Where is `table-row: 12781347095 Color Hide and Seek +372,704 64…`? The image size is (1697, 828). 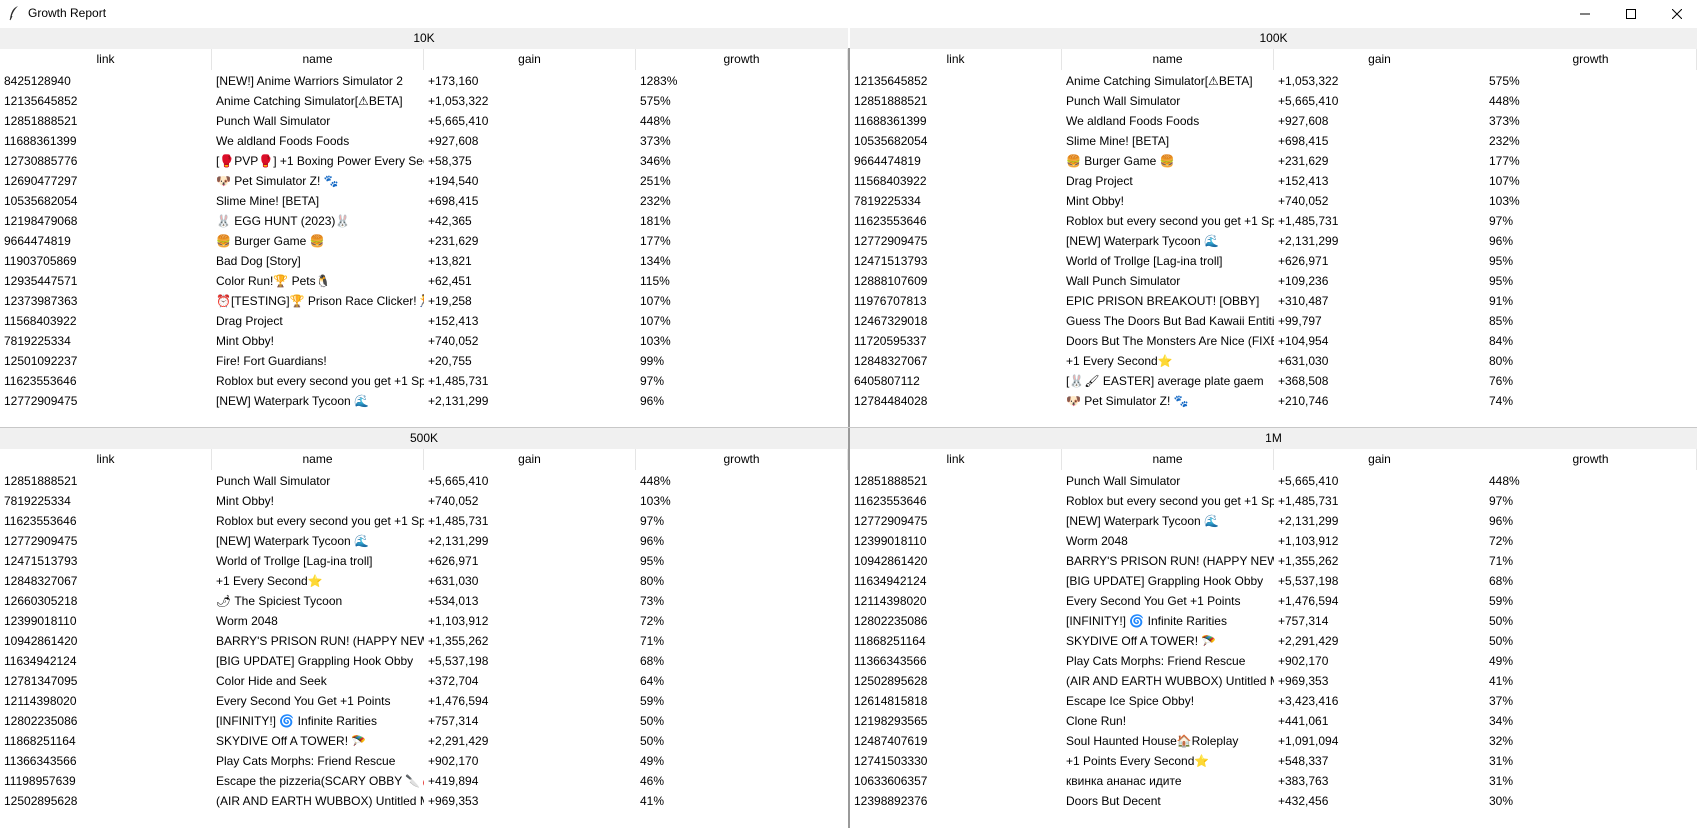
table-row: 12781347095 Color Hide and Seek +372,704 64… is located at coordinates (424, 681).